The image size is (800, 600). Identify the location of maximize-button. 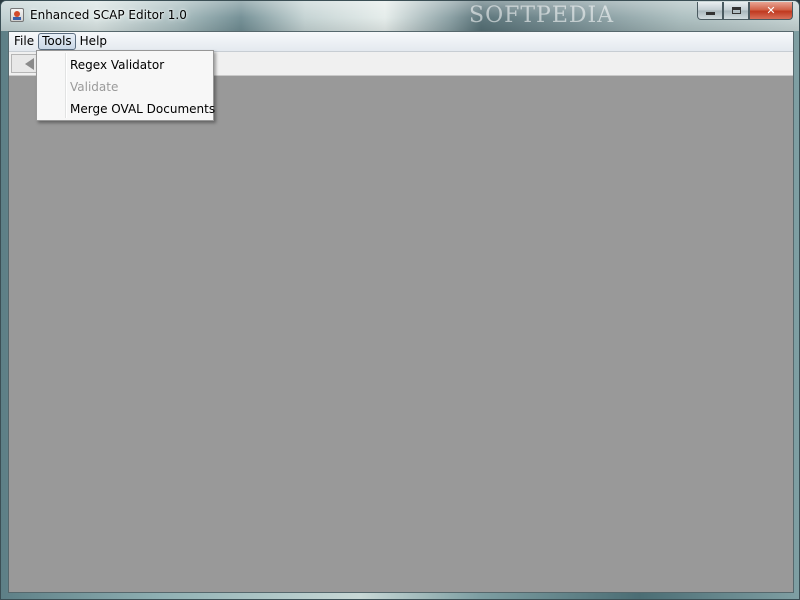
(736, 11).